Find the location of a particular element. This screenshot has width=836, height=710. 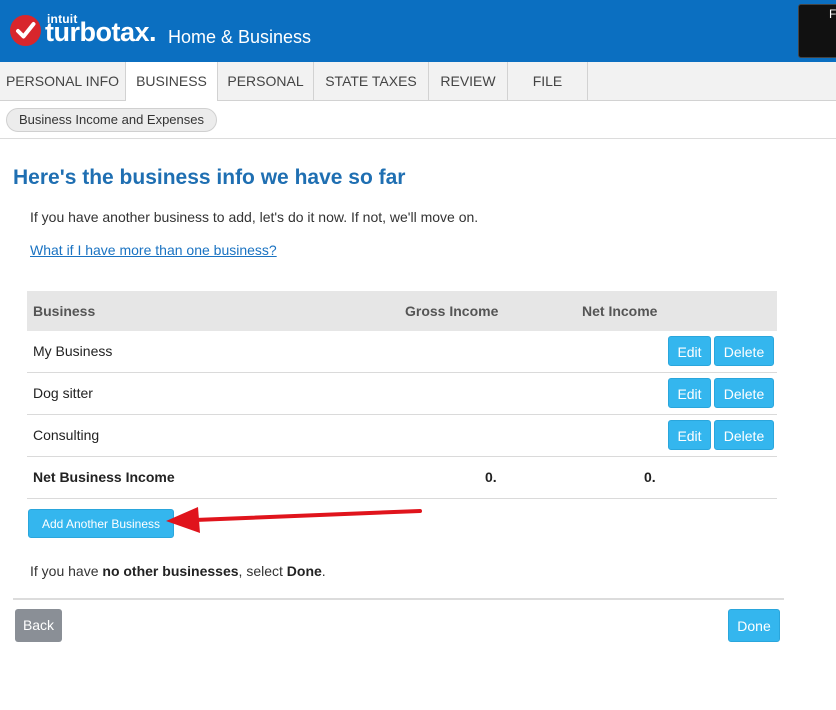

business-name: My Business is located at coordinates (73, 351).